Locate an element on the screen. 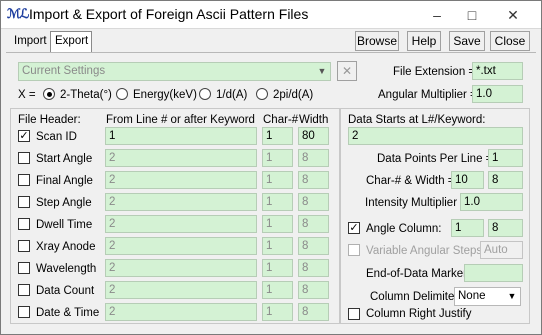  header-row-label: Step Angle is located at coordinates (64, 203).